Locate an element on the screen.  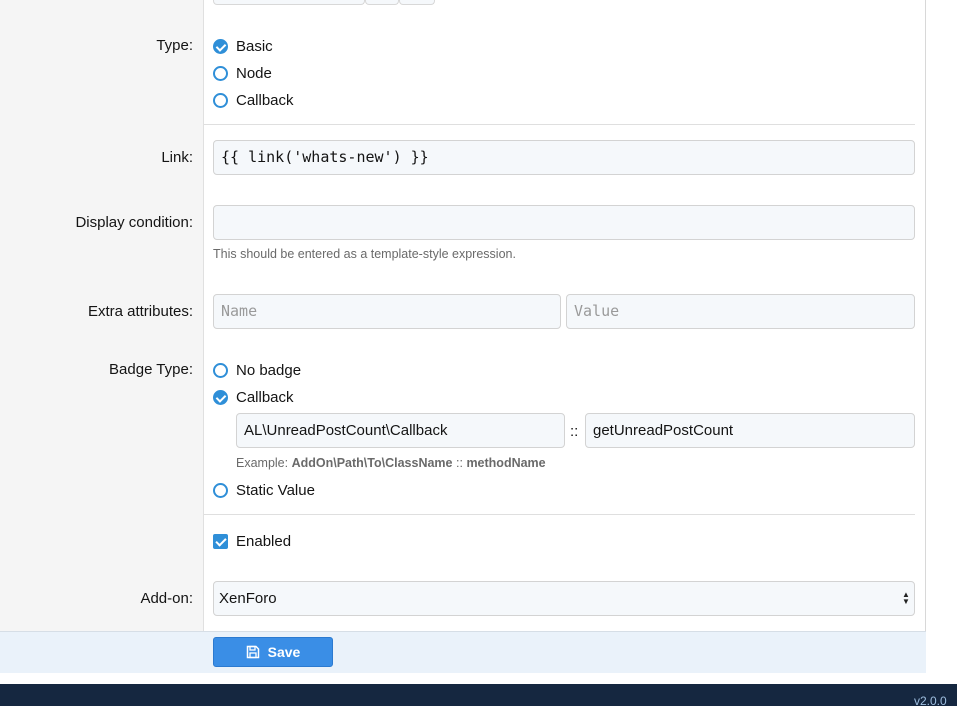
addon-selected-value: XenForo is located at coordinates (248, 598).